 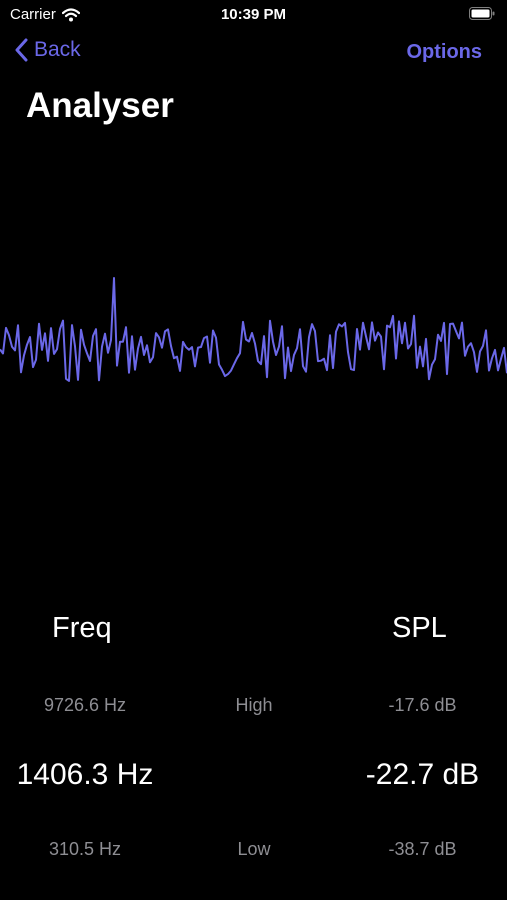 I want to click on battery-icon, so click(x=482, y=15).